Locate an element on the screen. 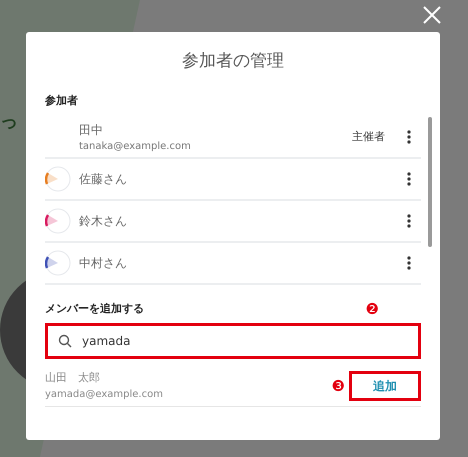  close-button is located at coordinates (432, 15).